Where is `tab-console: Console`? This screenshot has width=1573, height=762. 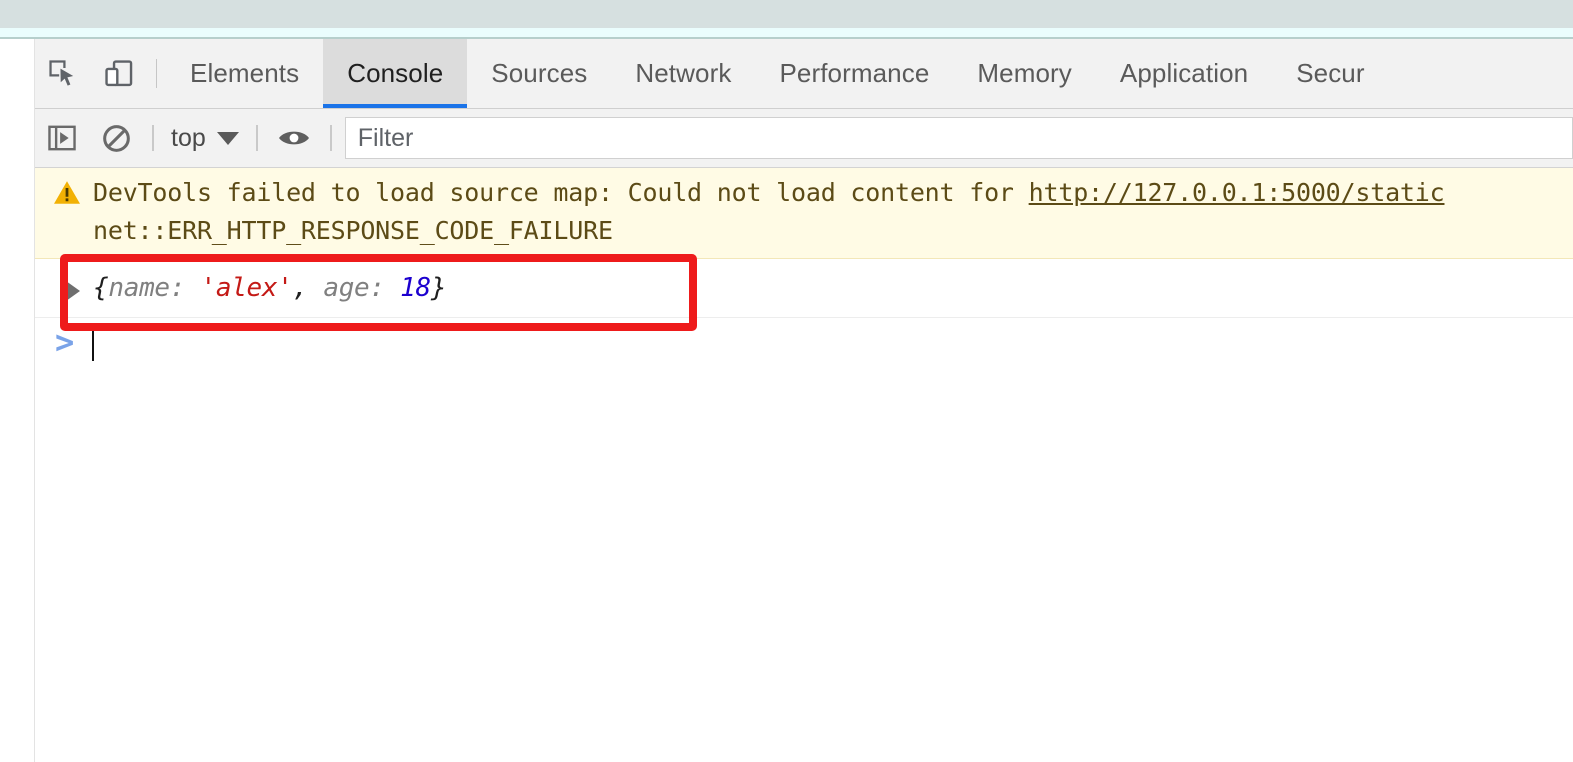
tab-console: Console is located at coordinates (395, 73).